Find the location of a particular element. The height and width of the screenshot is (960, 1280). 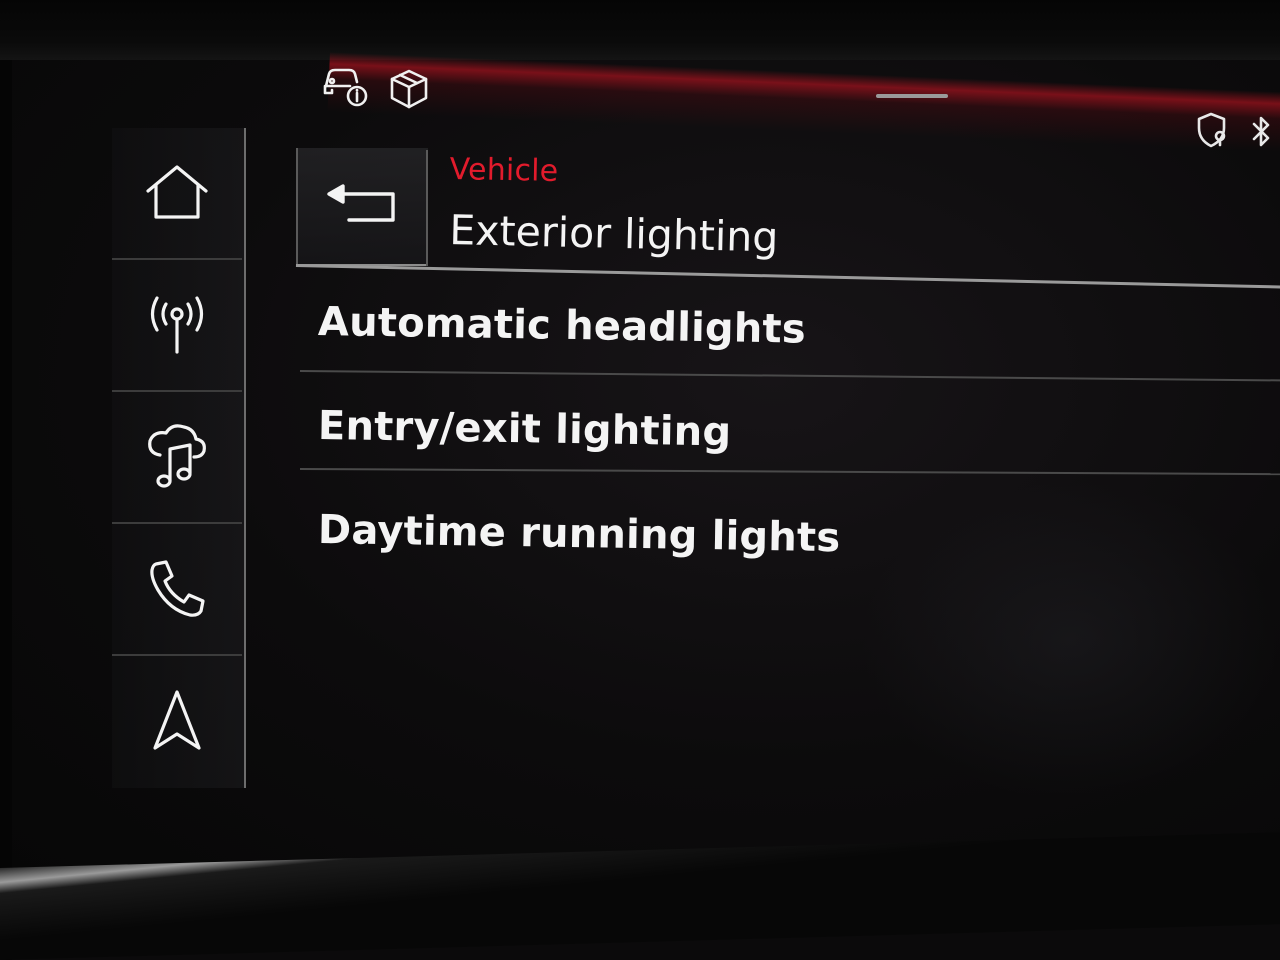

drawer-handle is located at coordinates (912, 96).